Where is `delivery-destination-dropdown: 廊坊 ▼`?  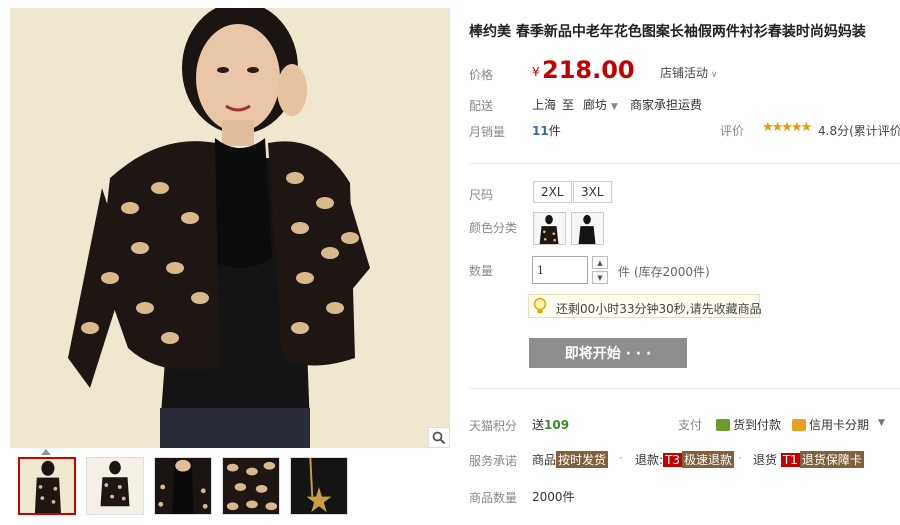 delivery-destination-dropdown: 廊坊 ▼ is located at coordinates (600, 104).